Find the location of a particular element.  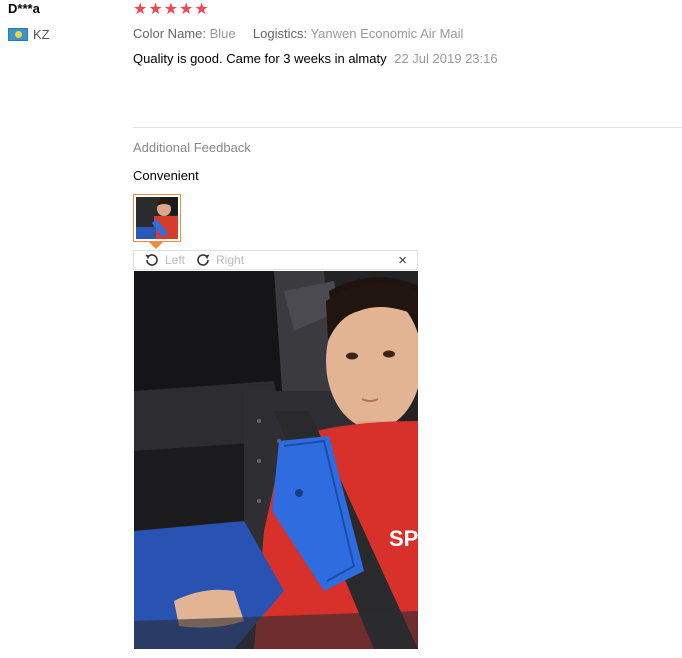

rotate-left-button: Left is located at coordinates (164, 260).